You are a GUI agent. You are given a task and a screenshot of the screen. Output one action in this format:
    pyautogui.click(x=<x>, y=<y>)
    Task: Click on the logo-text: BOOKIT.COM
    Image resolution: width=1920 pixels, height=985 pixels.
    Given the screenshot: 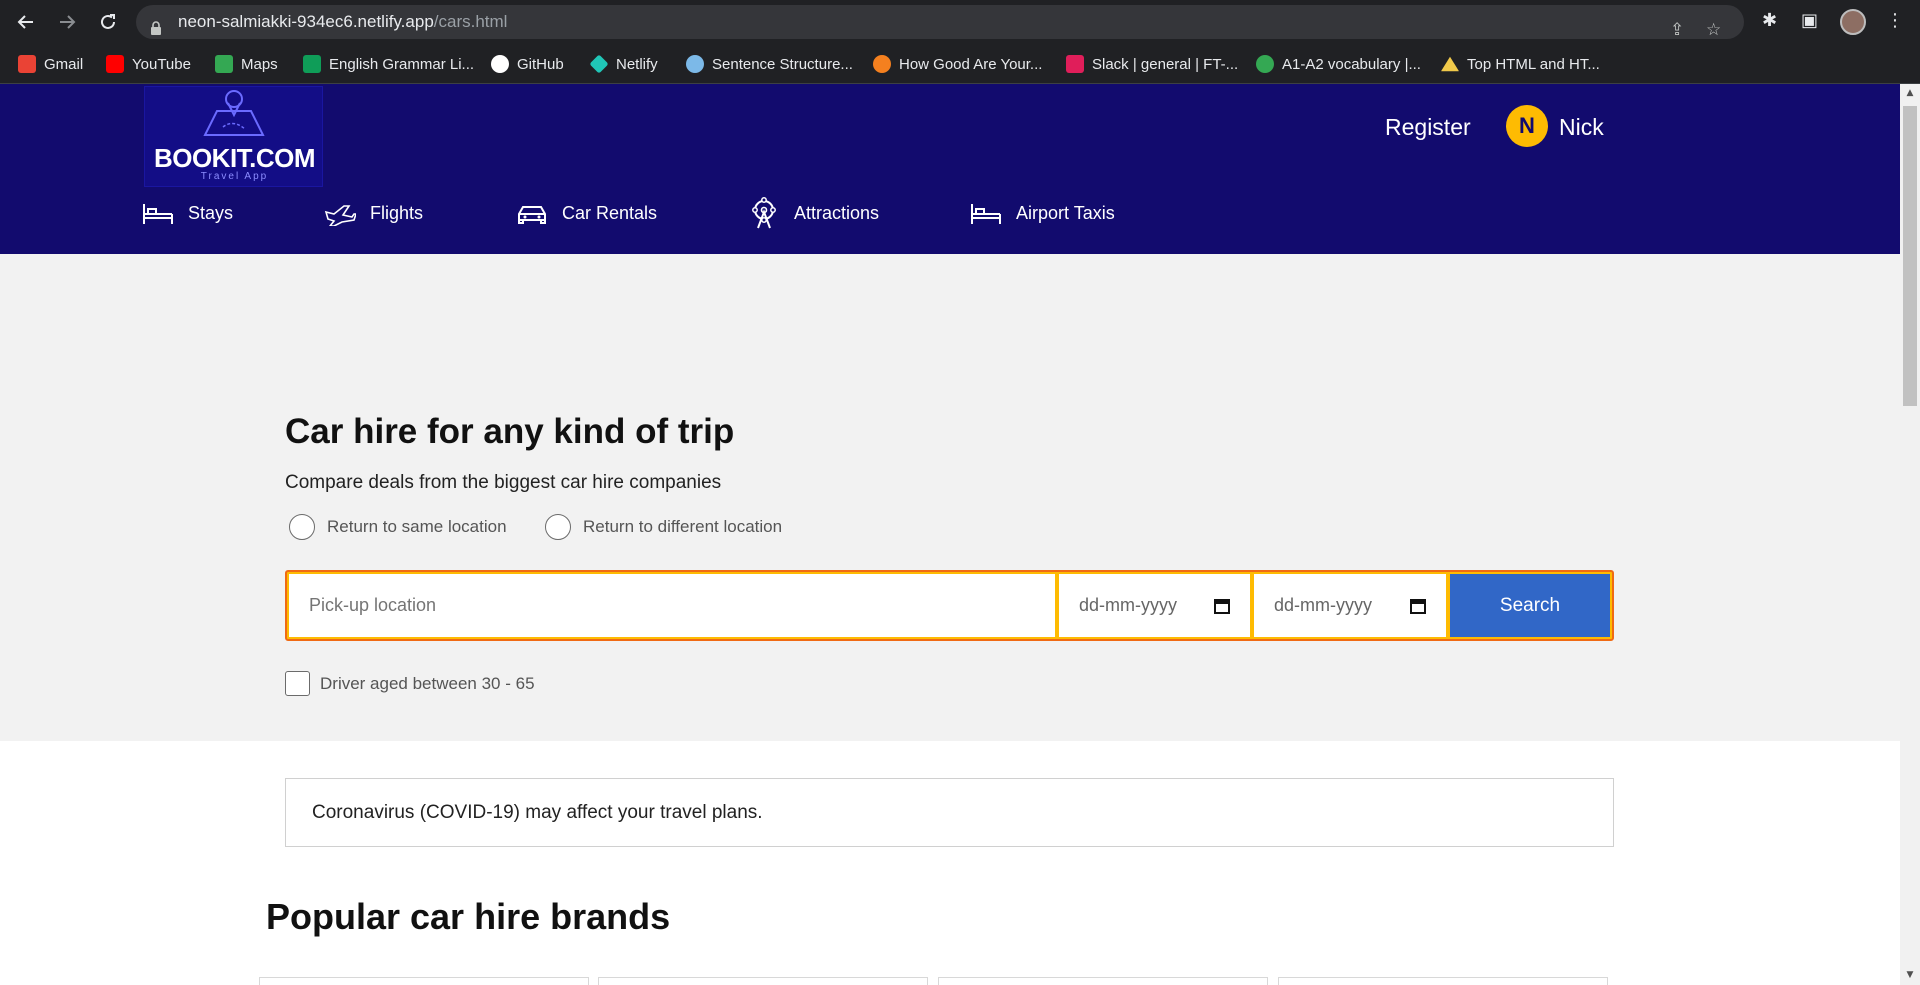 What is the action you would take?
    pyautogui.click(x=234, y=158)
    